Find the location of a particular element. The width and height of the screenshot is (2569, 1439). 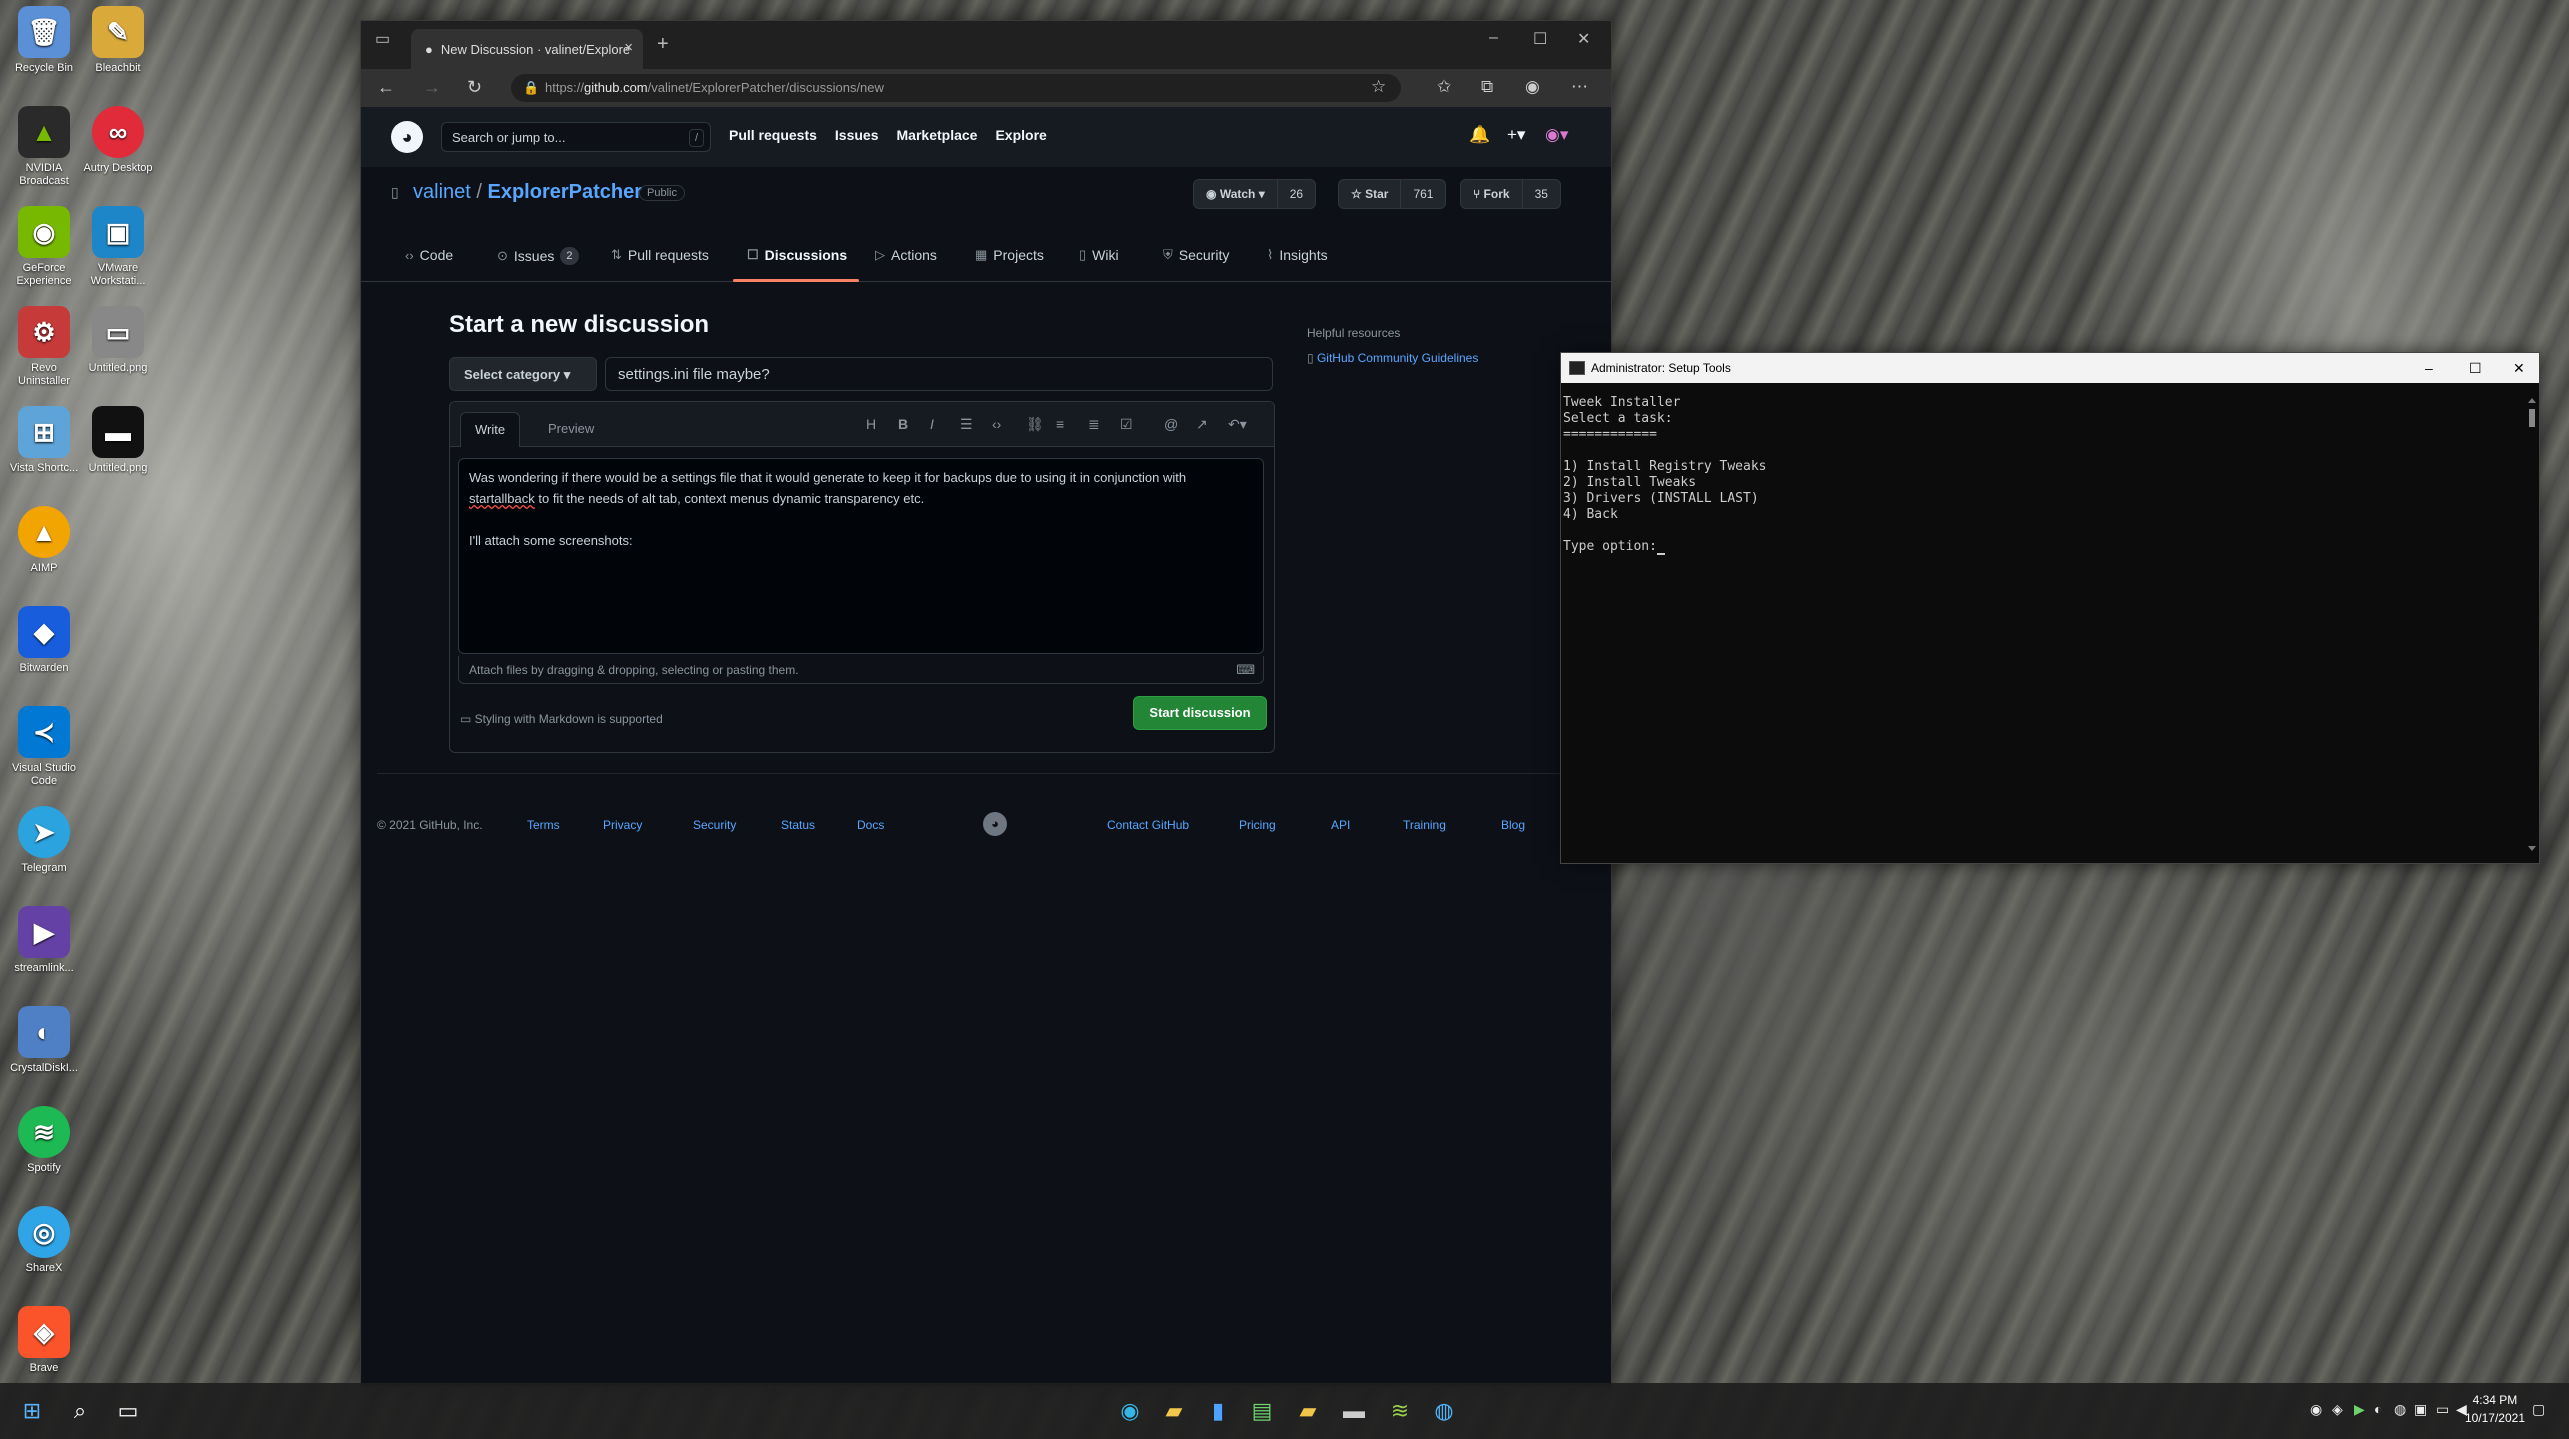

start-discussion-button: Start discussion is located at coordinates (1200, 713).